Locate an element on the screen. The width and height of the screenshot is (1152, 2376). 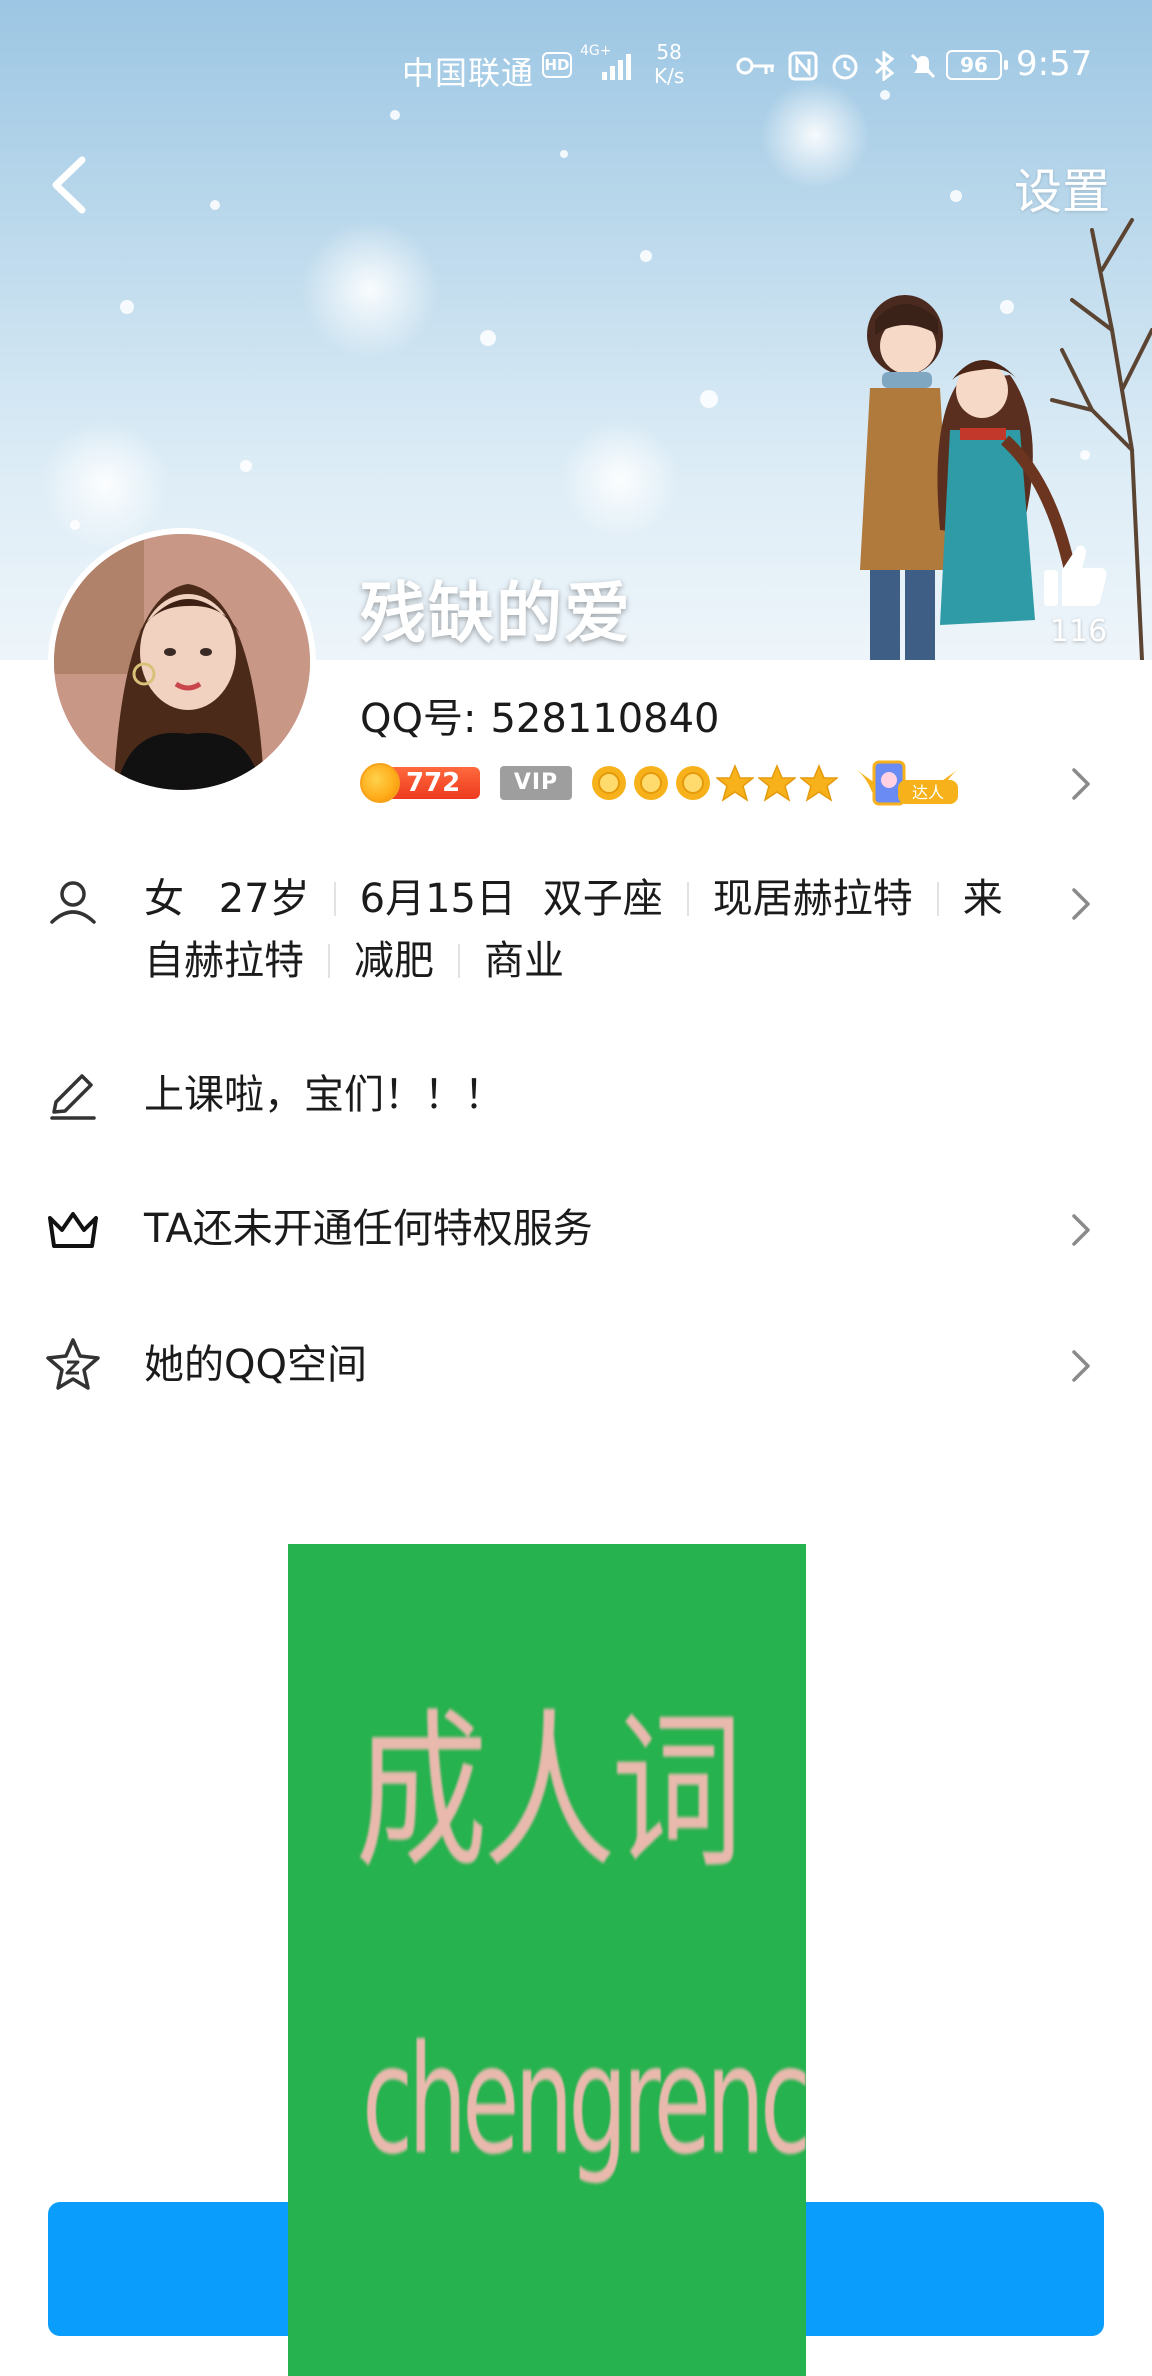
crown-icon is located at coordinates (73, 1230).